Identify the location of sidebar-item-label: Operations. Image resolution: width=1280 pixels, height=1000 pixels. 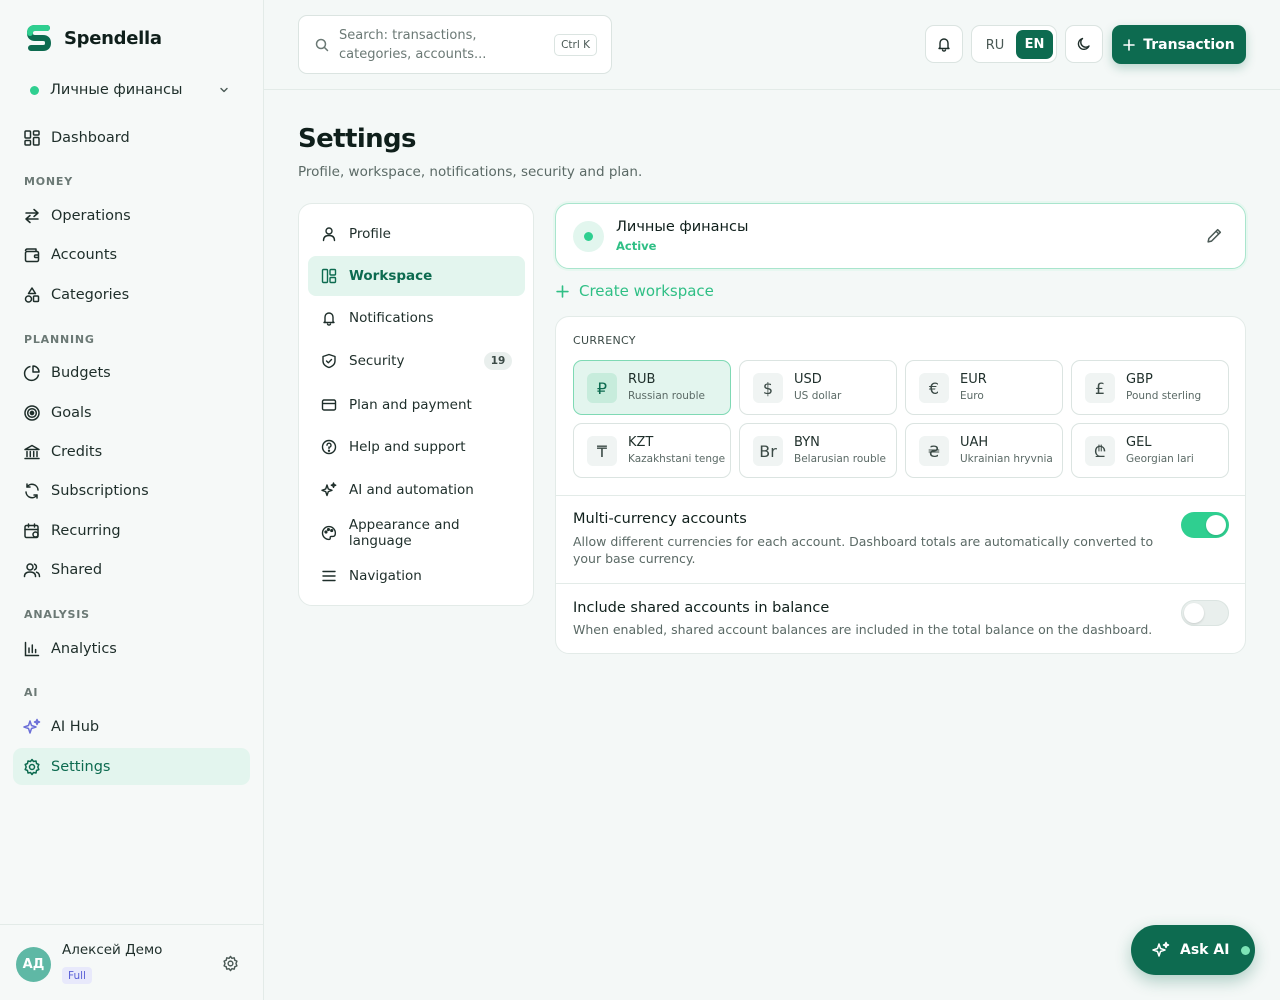
(91, 215).